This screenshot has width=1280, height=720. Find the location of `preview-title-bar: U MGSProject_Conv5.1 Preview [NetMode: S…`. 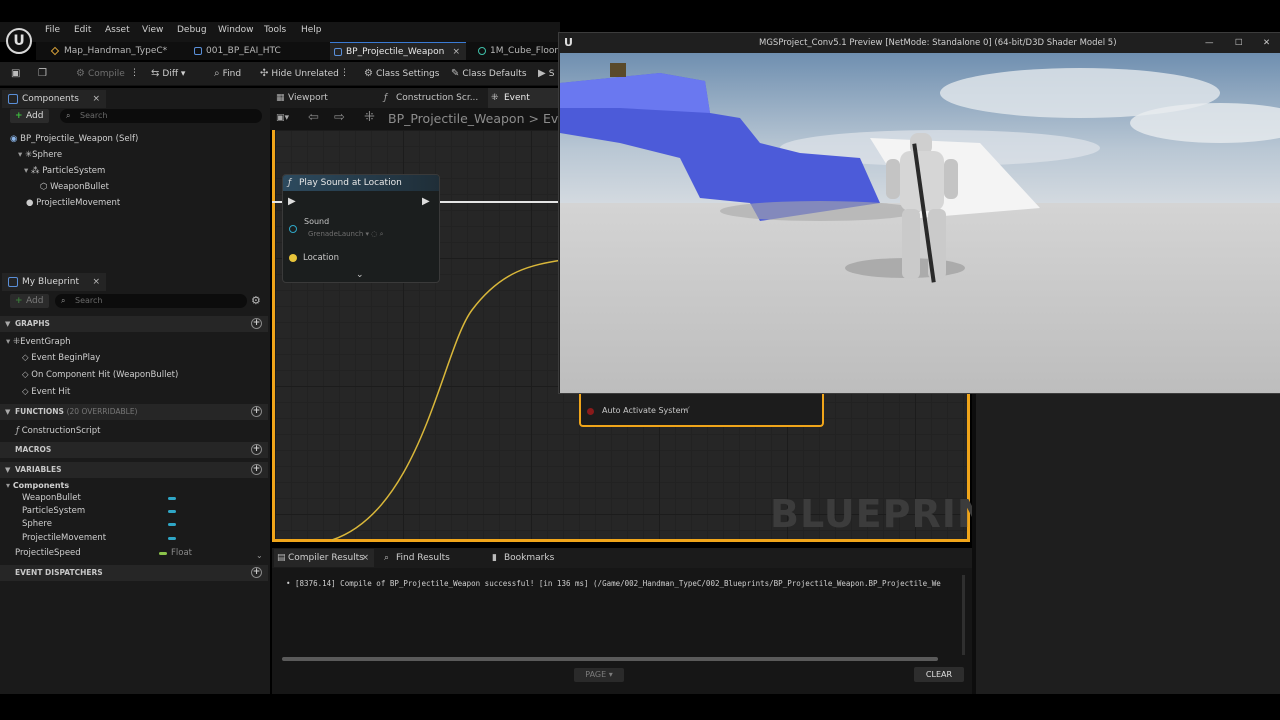

preview-title-bar: U MGSProject_Conv5.1 Preview [NetMode: S… is located at coordinates (919, 43).